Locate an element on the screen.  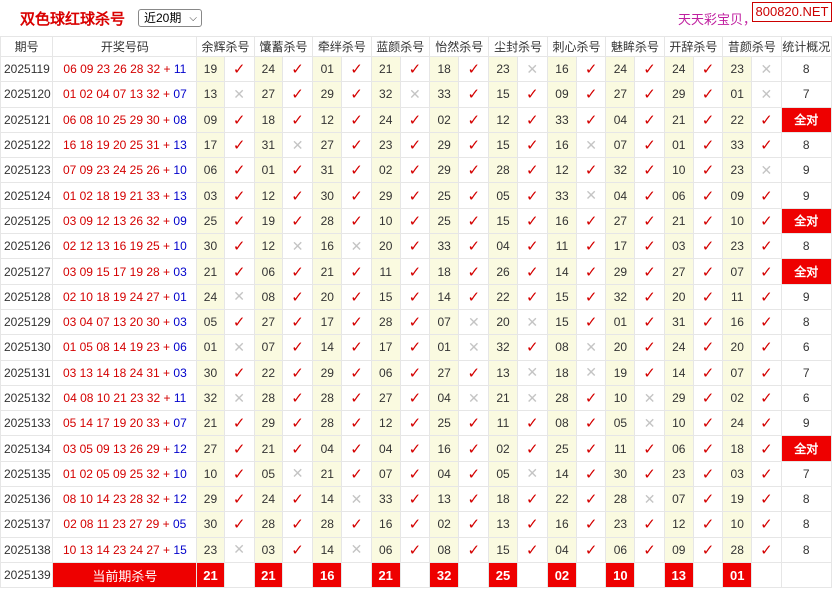
red-balls: 05 14 17 19 20 33 is located at coordinates (111, 423).